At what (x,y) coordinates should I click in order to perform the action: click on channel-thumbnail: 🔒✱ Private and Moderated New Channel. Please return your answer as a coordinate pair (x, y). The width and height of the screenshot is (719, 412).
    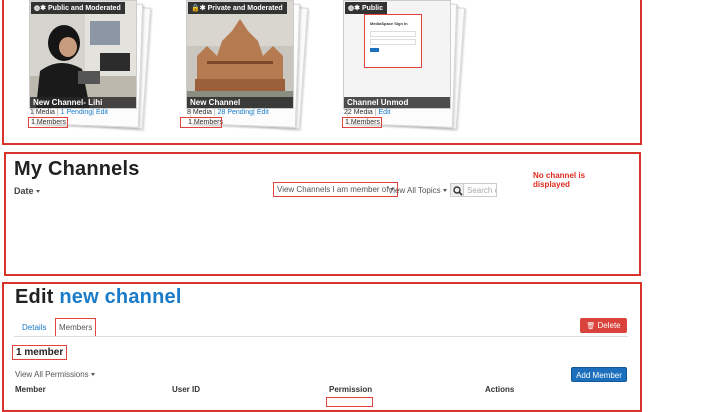
    Looking at the image, I should click on (240, 54).